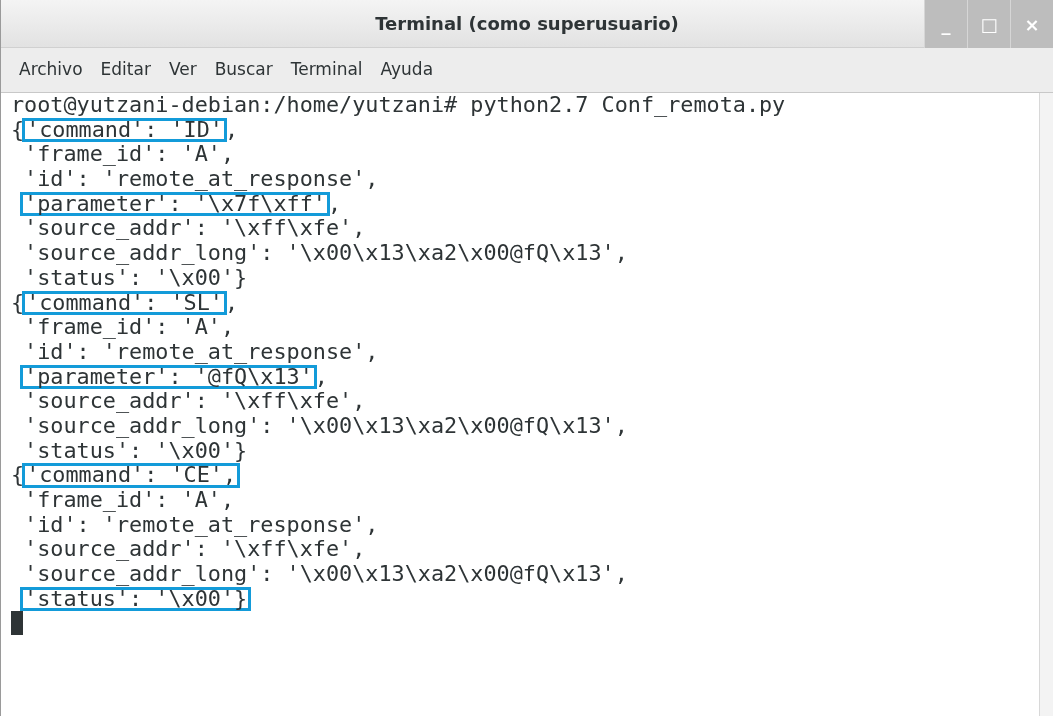 Image resolution: width=1053 pixels, height=716 pixels. What do you see at coordinates (527, 24) in the screenshot?
I see `window-title: Terminal (como superusuario)` at bounding box center [527, 24].